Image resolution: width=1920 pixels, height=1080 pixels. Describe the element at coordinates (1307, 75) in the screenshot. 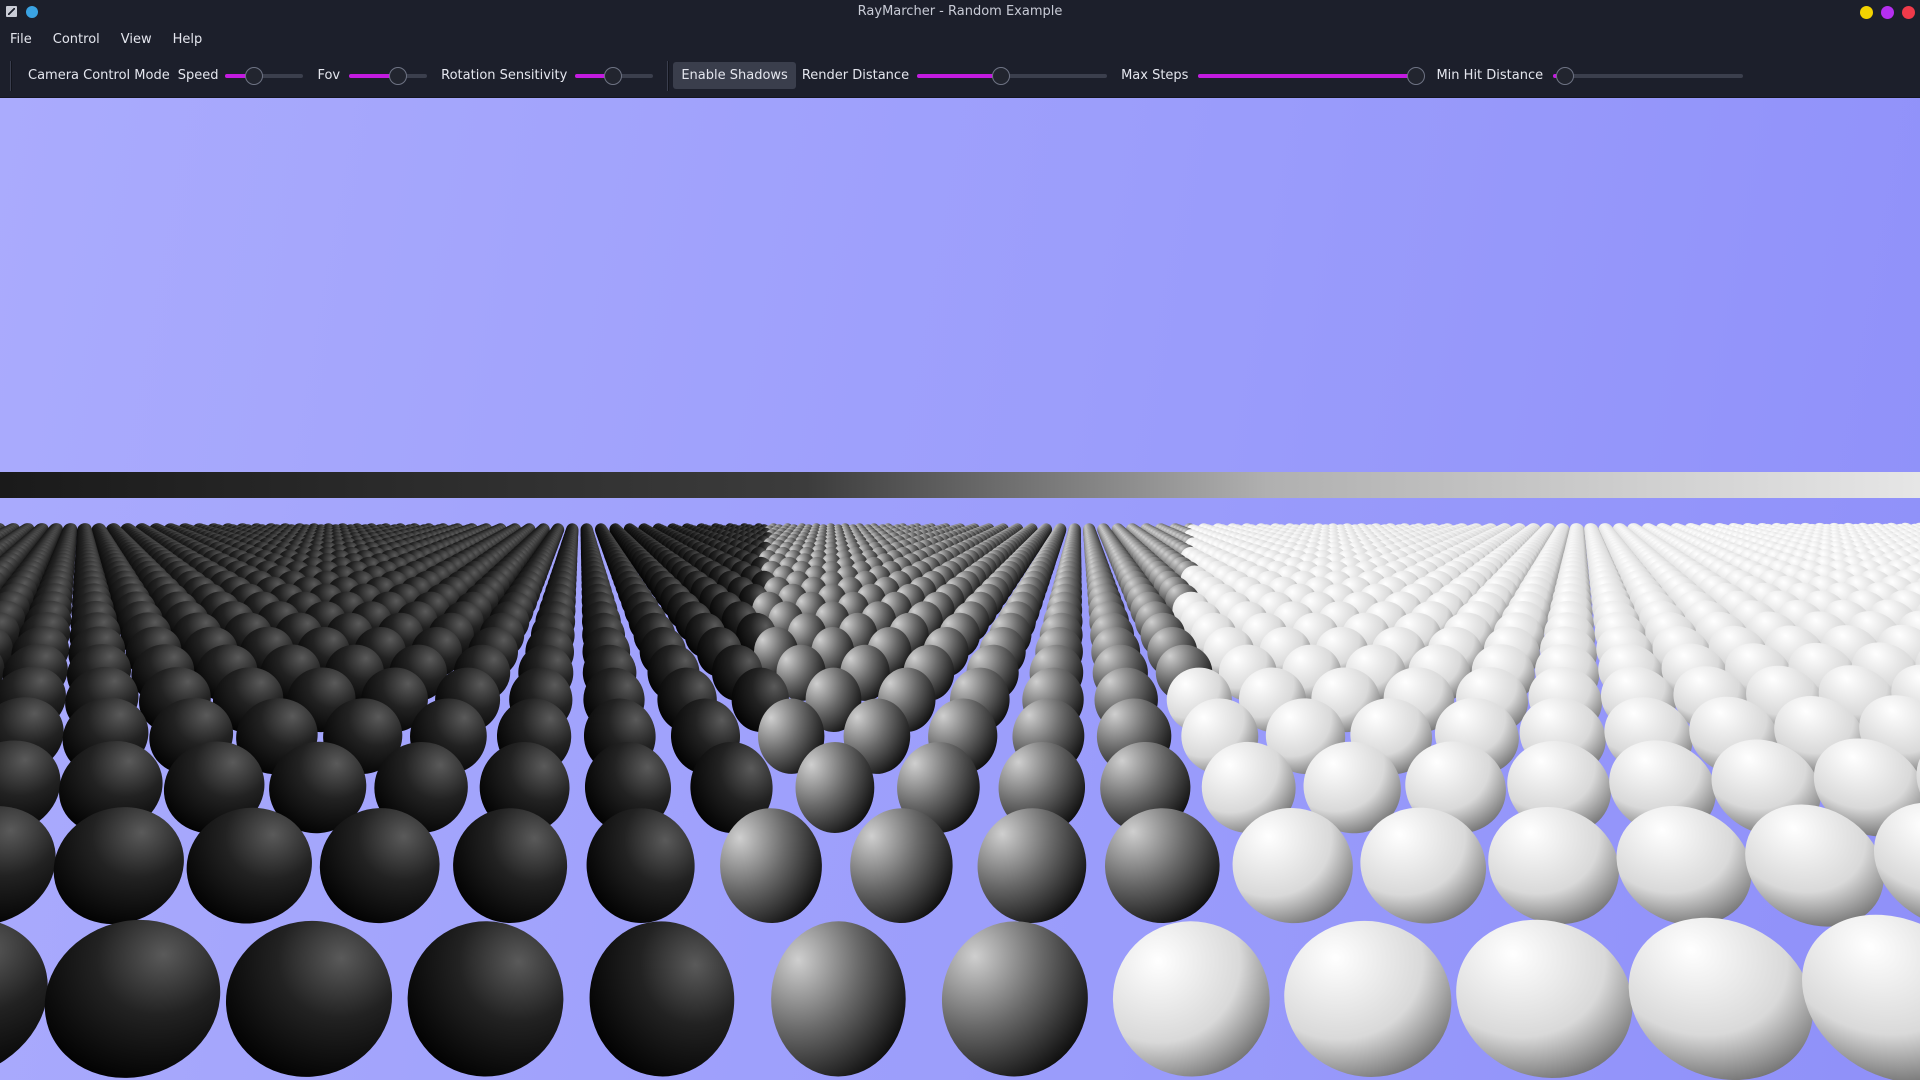

I see `max-steps-slider-fill` at that location.